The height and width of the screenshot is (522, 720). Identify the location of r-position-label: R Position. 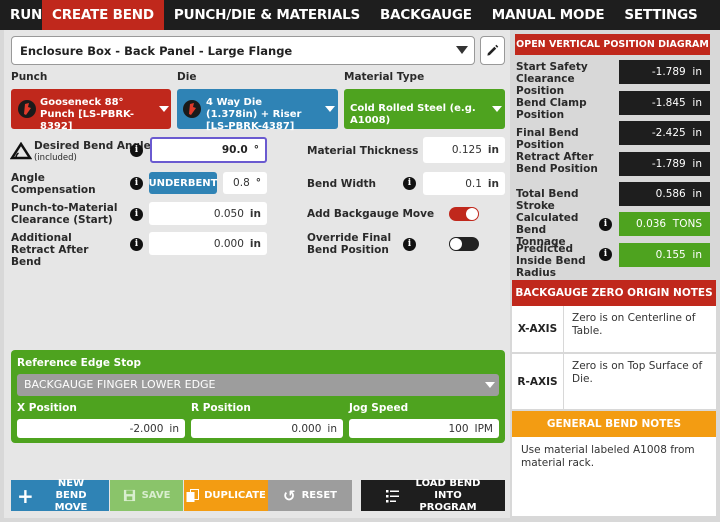
(221, 408).